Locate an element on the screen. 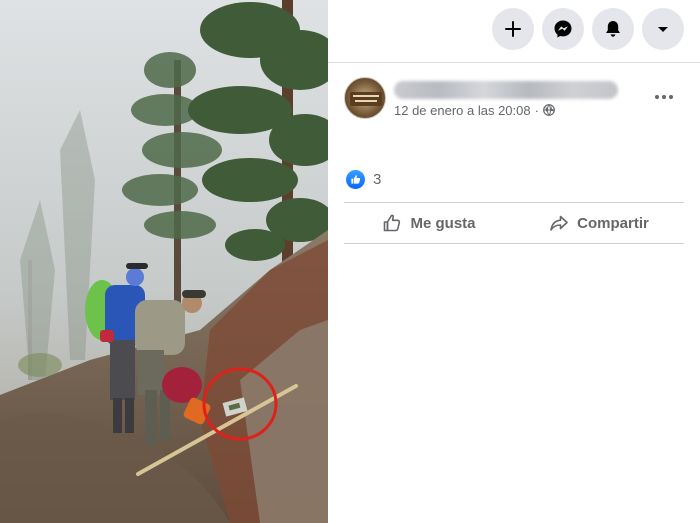  more-options-icon is located at coordinates (664, 97).